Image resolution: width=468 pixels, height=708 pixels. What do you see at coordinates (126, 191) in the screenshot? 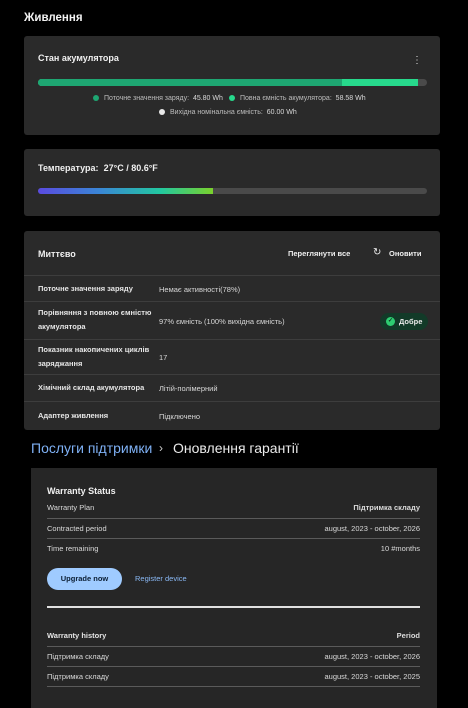
I see `temperature-fill` at bounding box center [126, 191].